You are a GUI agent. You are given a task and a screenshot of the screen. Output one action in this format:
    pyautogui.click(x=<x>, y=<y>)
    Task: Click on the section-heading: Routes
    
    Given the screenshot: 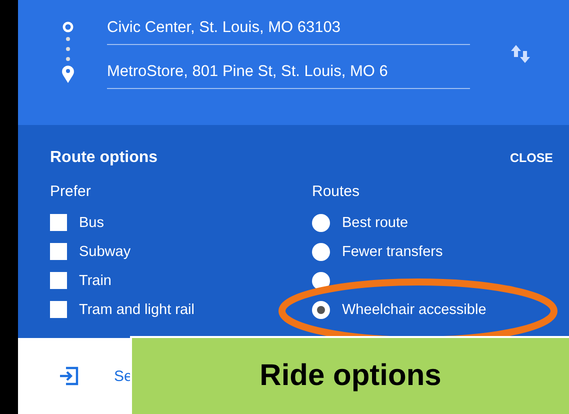 What is the action you would take?
    pyautogui.click(x=336, y=191)
    